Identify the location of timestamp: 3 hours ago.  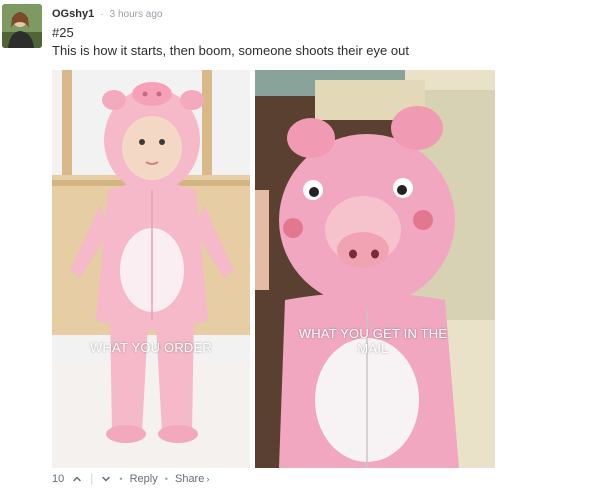
(136, 14).